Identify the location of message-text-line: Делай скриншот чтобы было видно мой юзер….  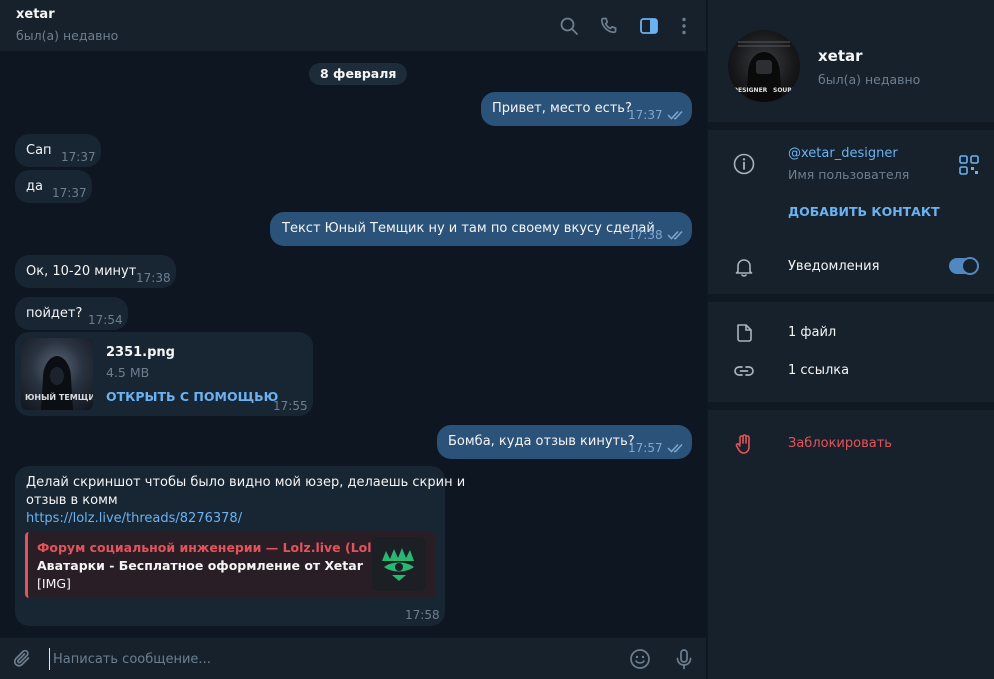
(246, 482).